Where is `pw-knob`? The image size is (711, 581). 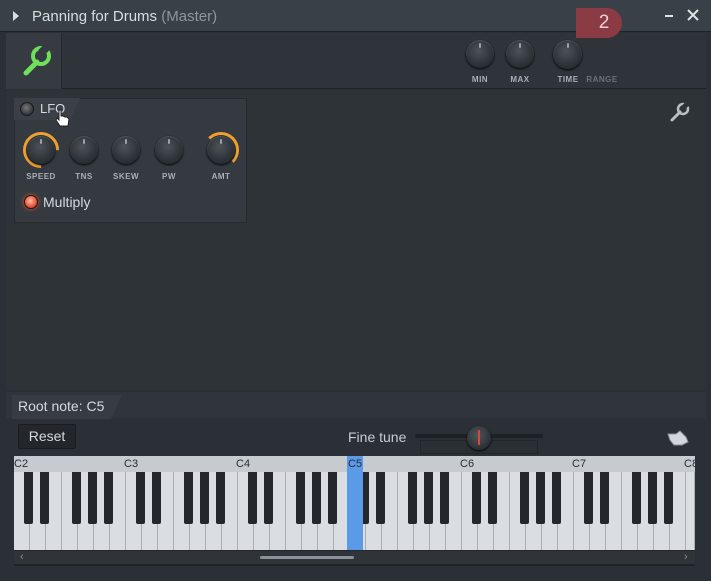
pw-knob is located at coordinates (169, 150).